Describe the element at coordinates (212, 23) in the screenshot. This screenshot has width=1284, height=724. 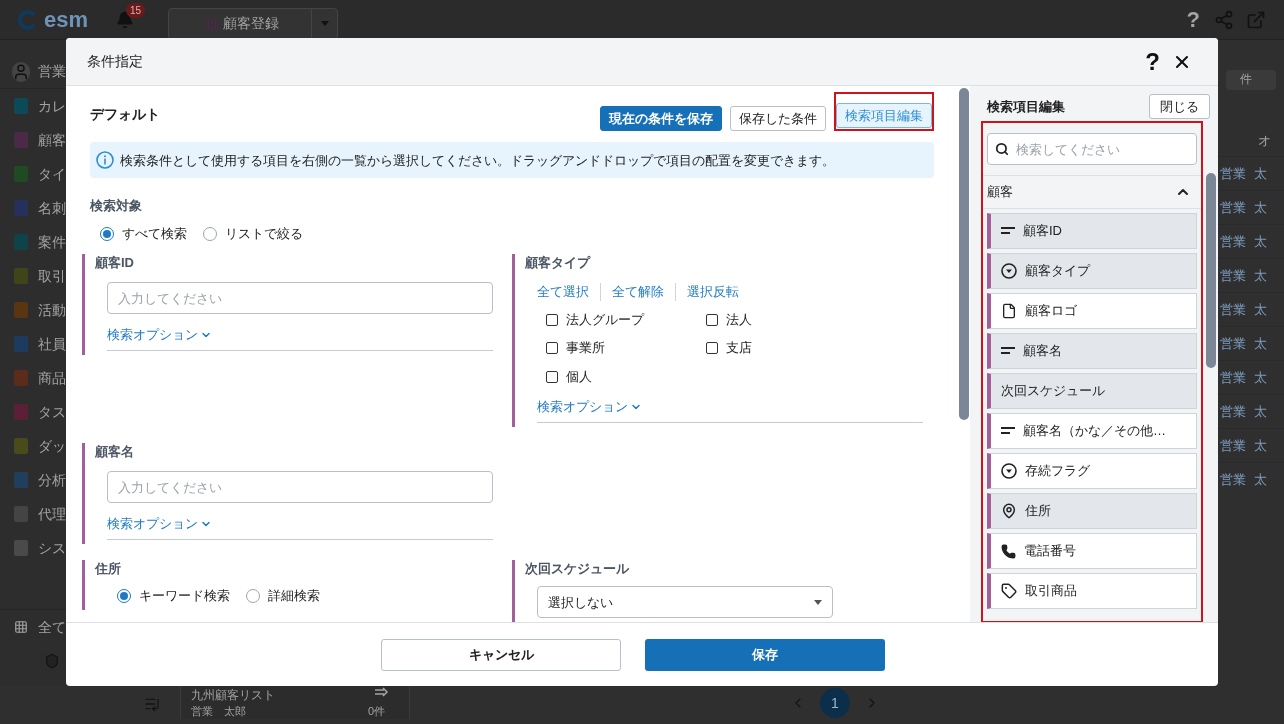
I see `building-icon` at that location.